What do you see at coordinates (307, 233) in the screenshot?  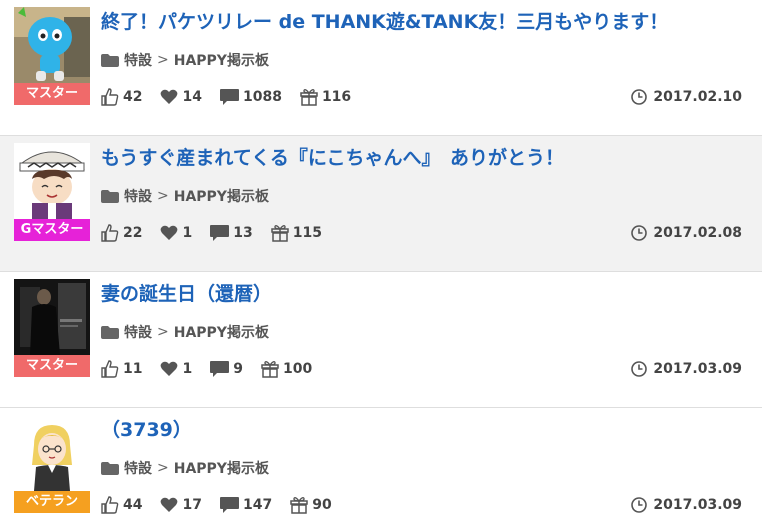 I see `gift-count: 115` at bounding box center [307, 233].